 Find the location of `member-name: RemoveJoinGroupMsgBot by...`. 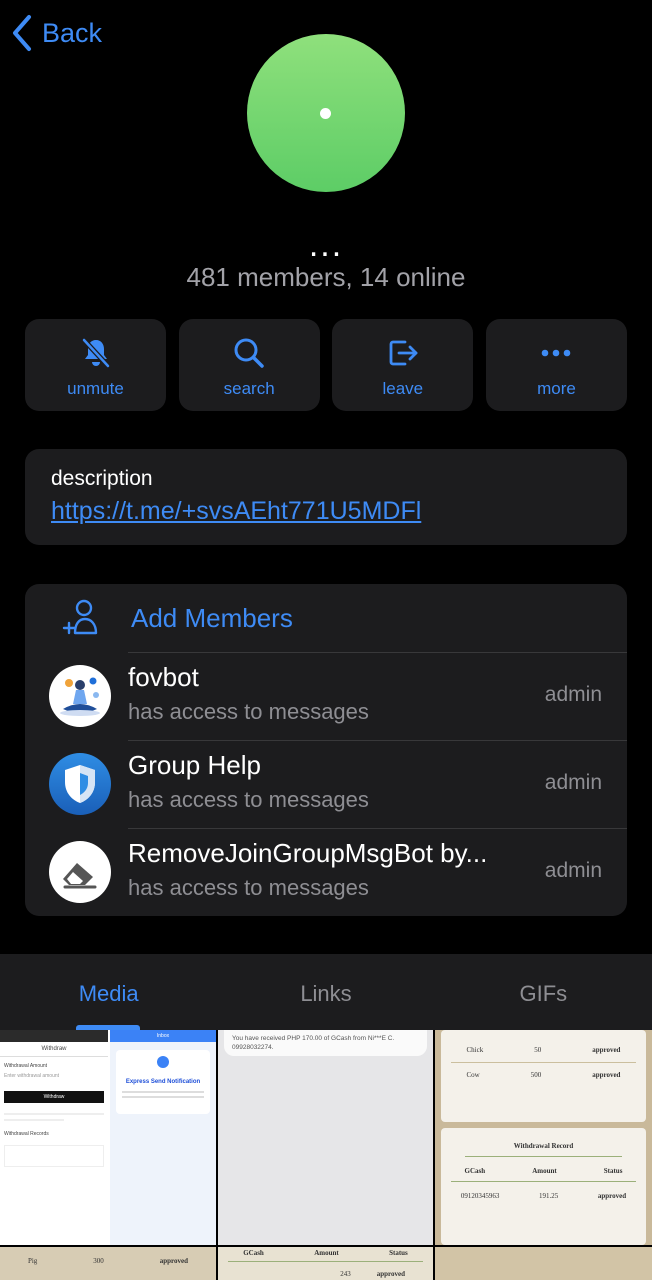

member-name: RemoveJoinGroupMsgBot by... is located at coordinates (308, 853).